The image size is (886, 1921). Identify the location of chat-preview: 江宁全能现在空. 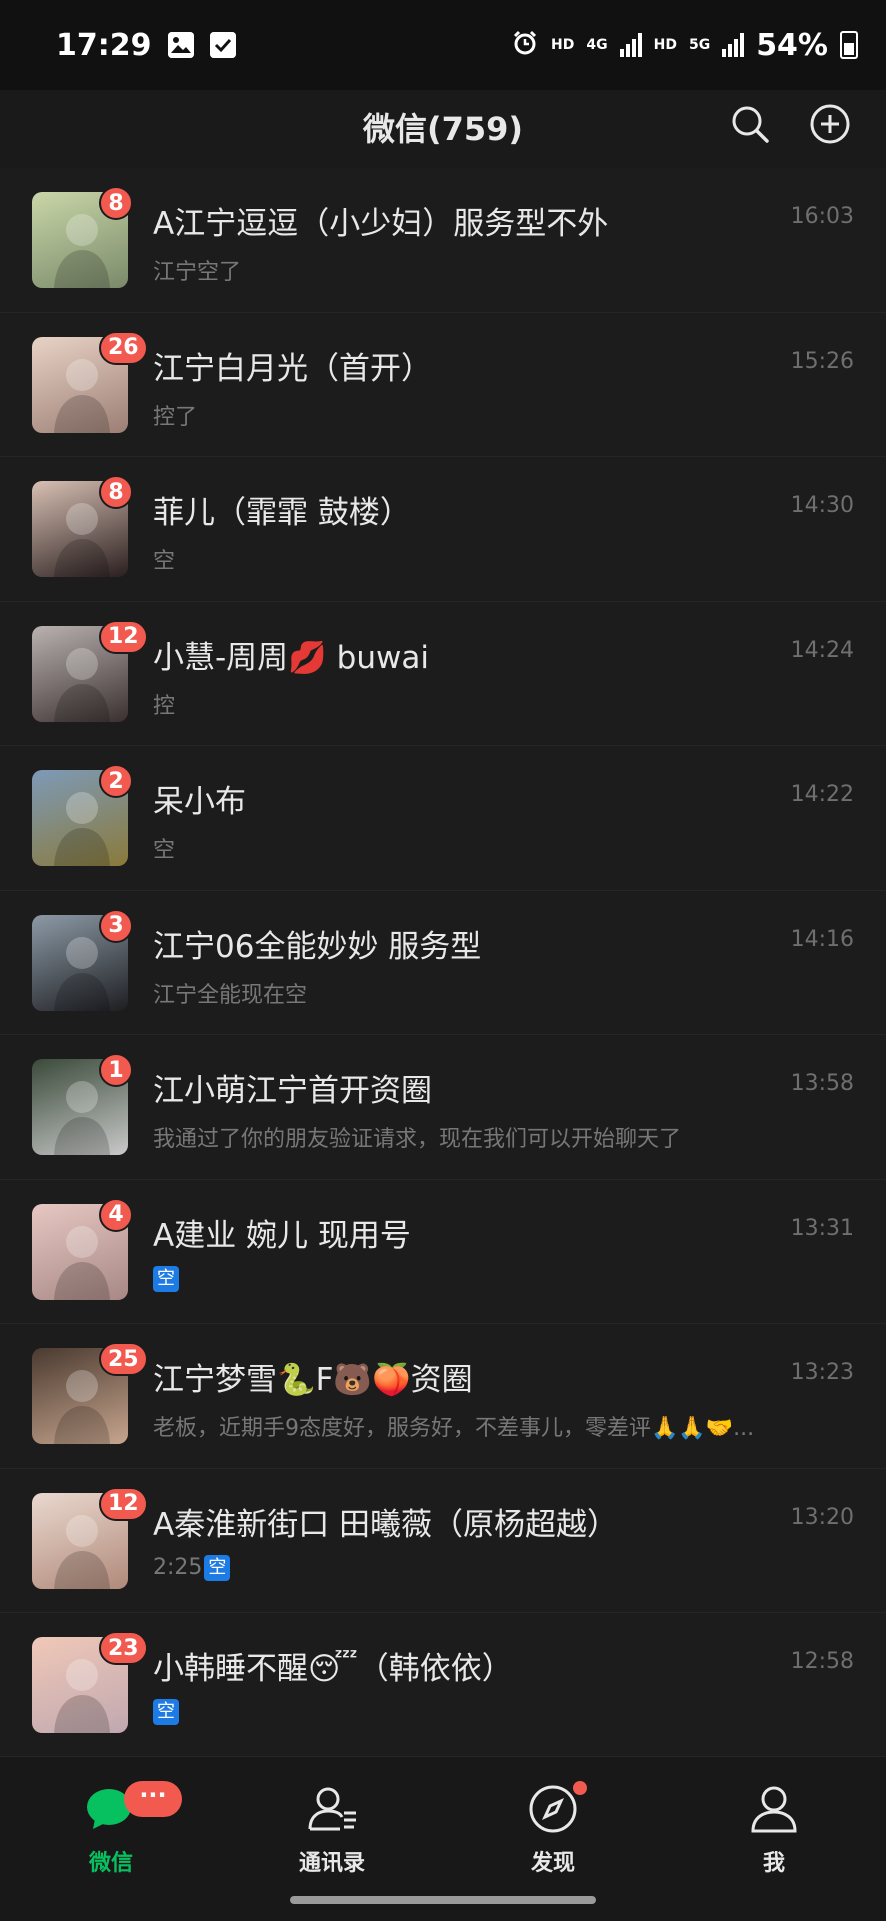
(230, 995).